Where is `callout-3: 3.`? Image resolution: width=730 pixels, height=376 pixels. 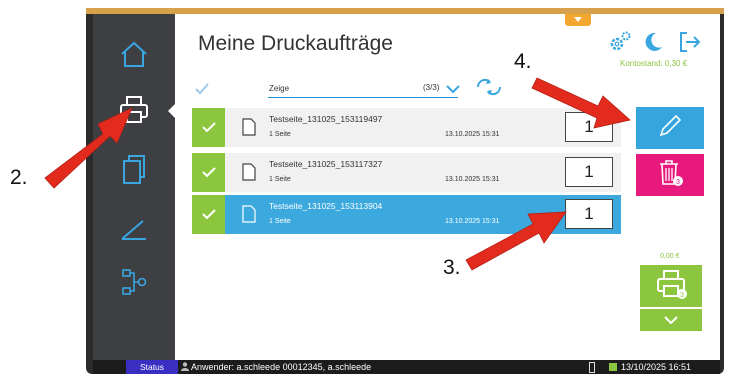 callout-3: 3. is located at coordinates (452, 267).